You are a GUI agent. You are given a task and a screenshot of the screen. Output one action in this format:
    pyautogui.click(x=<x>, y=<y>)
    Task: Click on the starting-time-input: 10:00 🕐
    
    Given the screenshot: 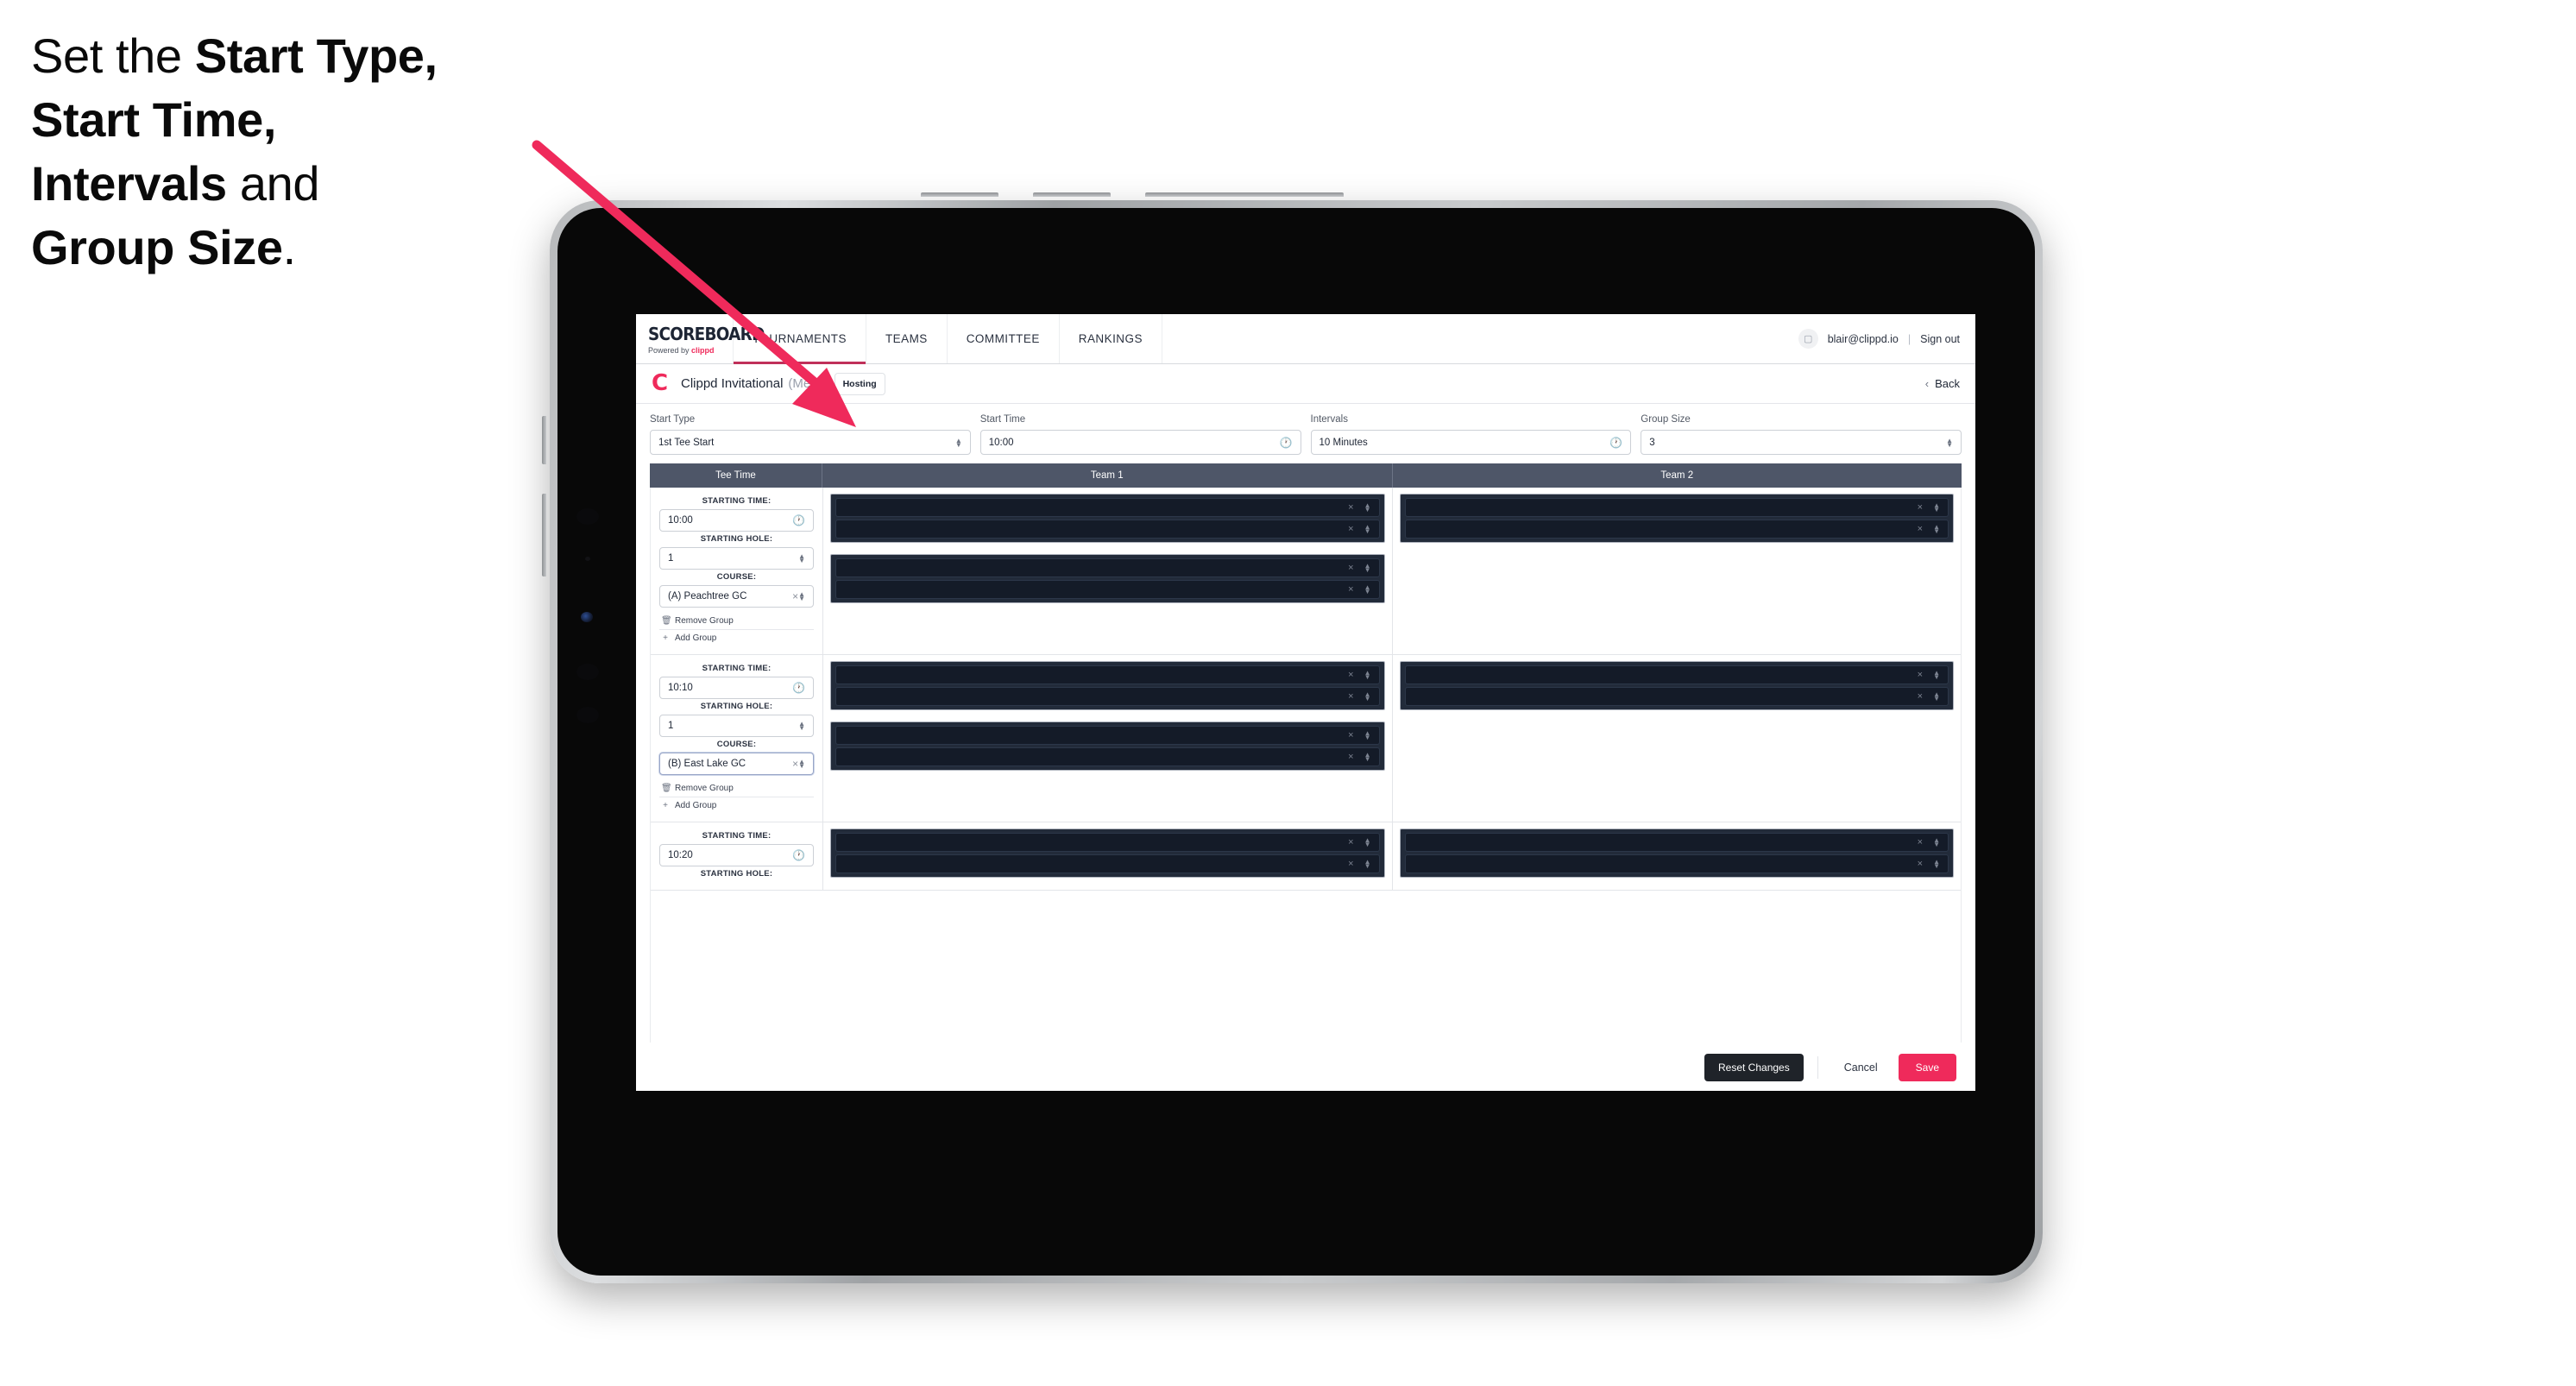 What is the action you would take?
    pyautogui.click(x=736, y=521)
    